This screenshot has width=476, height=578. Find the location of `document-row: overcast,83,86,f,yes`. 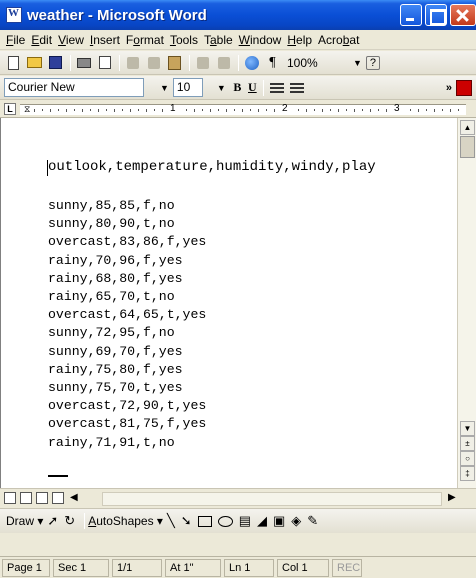

document-row: overcast,83,86,f,yes is located at coordinates (127, 241).